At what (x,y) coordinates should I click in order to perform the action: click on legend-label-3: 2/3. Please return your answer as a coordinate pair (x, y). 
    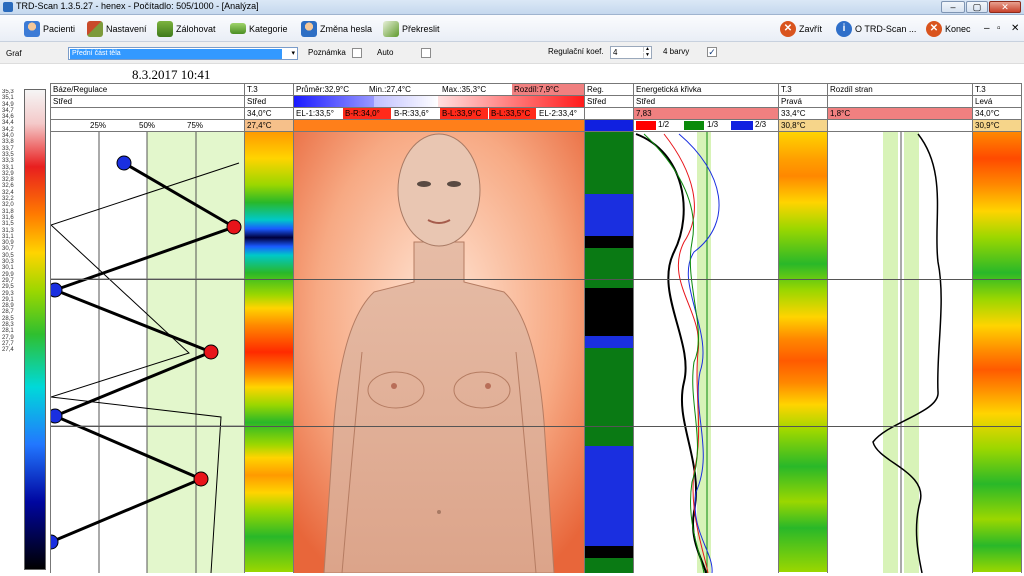
    Looking at the image, I should click on (761, 124).